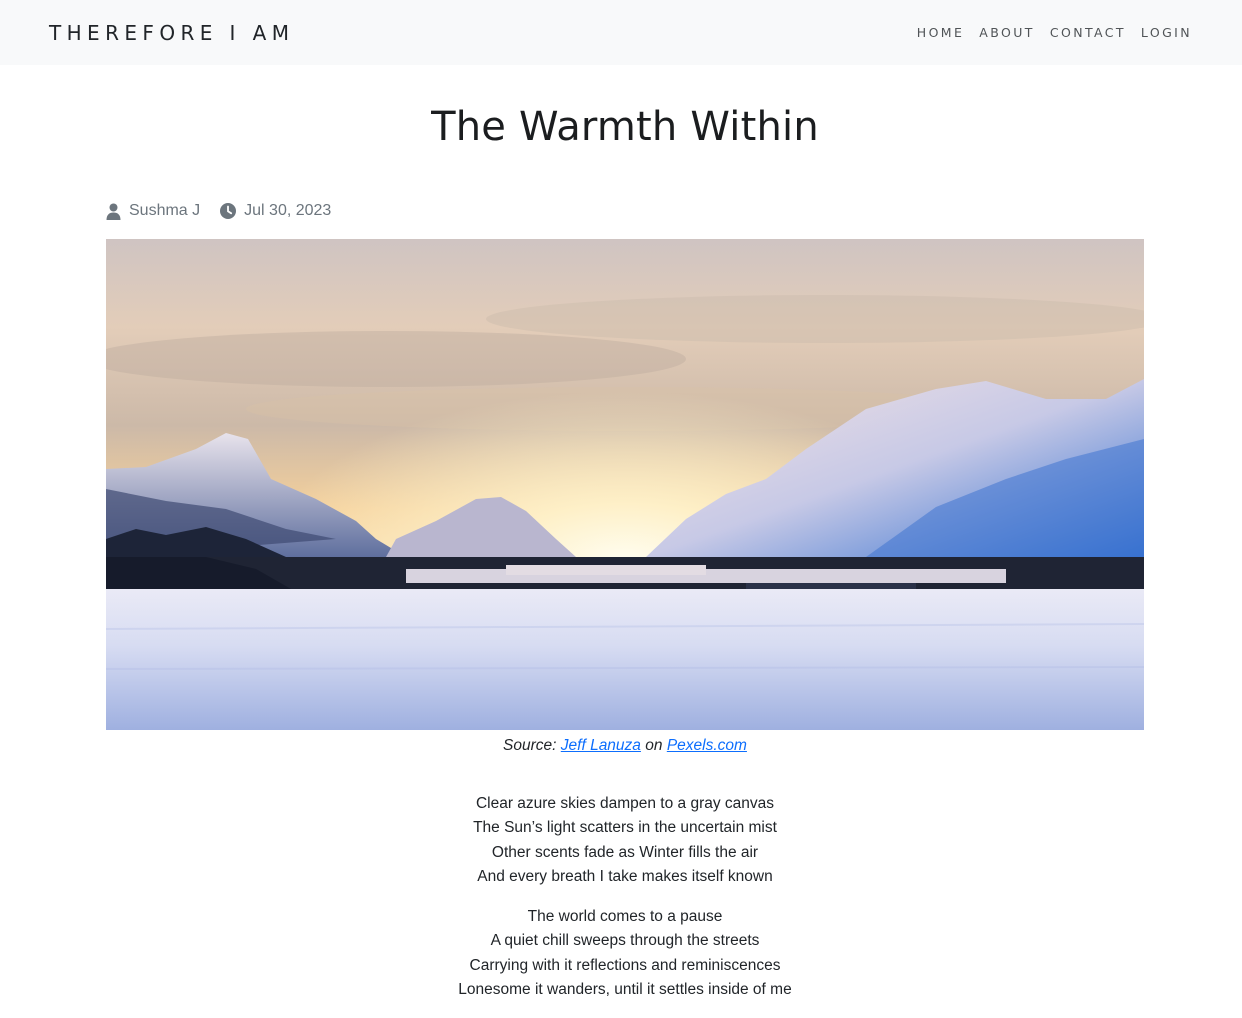 The width and height of the screenshot is (1242, 1018). What do you see at coordinates (113, 211) in the screenshot?
I see `user-icon` at bounding box center [113, 211].